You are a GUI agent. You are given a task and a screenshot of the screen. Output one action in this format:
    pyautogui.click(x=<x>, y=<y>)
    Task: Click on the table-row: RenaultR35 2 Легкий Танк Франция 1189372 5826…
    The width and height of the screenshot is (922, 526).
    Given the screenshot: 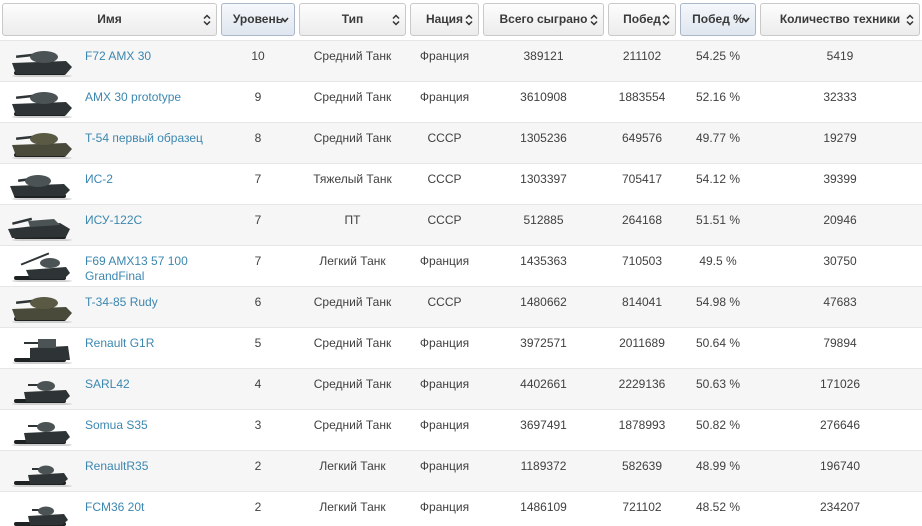 What is the action you would take?
    pyautogui.click(x=461, y=470)
    